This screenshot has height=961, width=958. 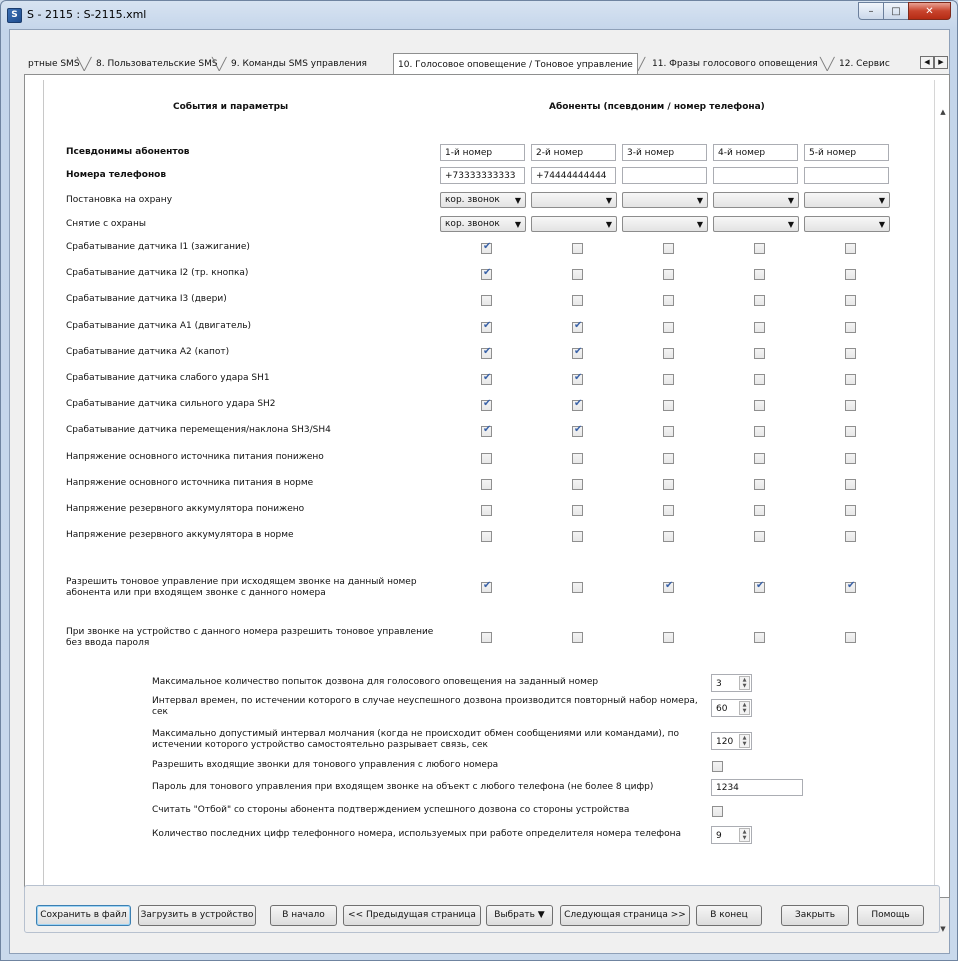 What do you see at coordinates (731, 741) in the screenshot?
I see `setting-spinbox: 120 ▲ ▼` at bounding box center [731, 741].